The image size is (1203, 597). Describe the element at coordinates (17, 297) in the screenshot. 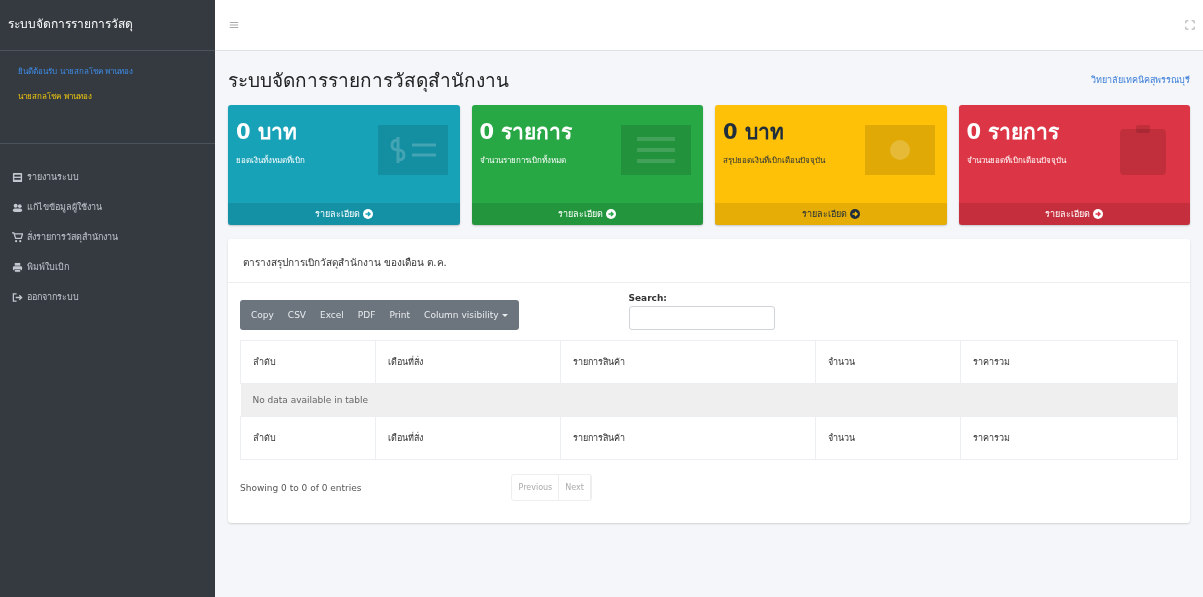

I see `logout-icon` at that location.